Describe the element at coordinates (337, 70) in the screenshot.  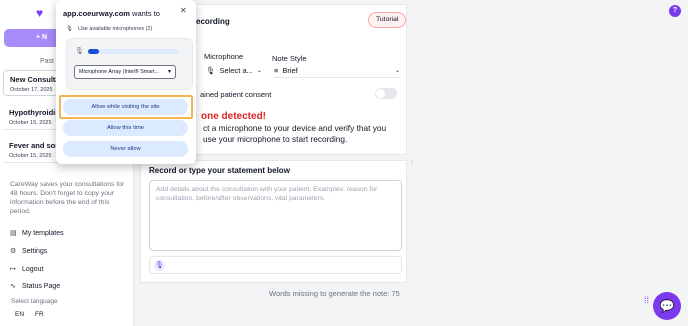
I see `note-style-select: ≡ Brief ⌄` at that location.